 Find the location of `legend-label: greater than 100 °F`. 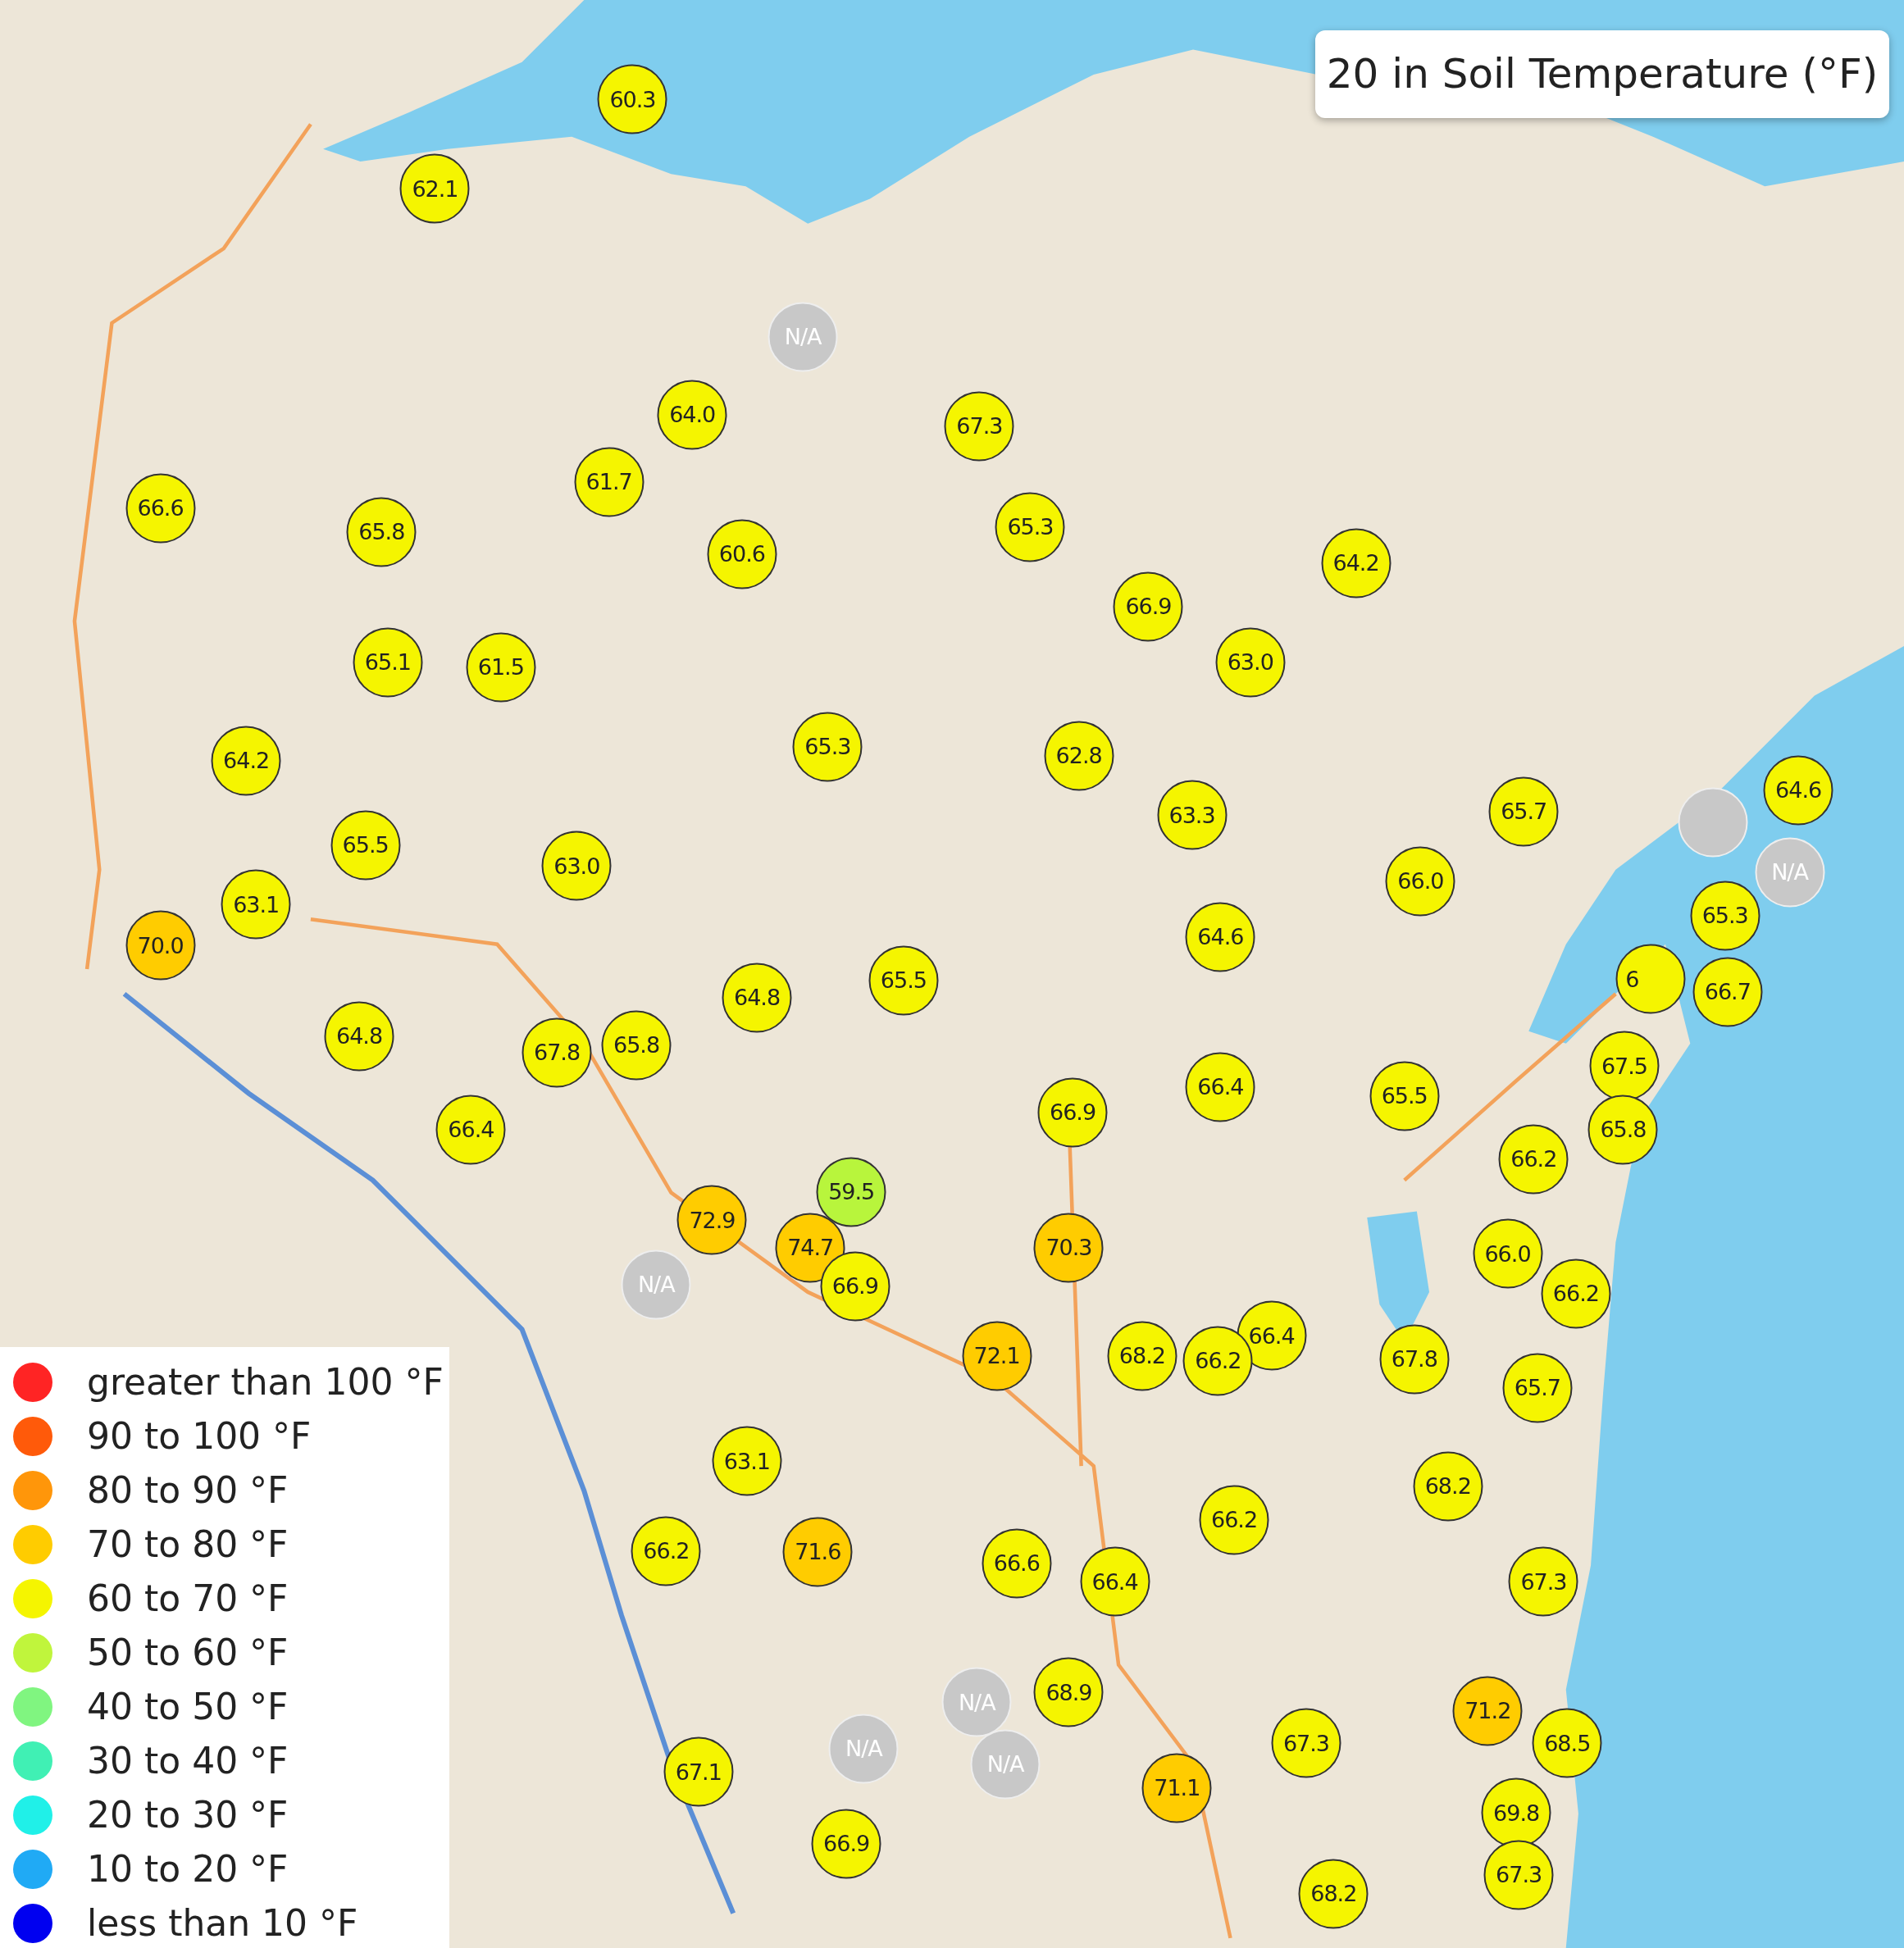

legend-label: greater than 100 °F is located at coordinates (266, 1382).